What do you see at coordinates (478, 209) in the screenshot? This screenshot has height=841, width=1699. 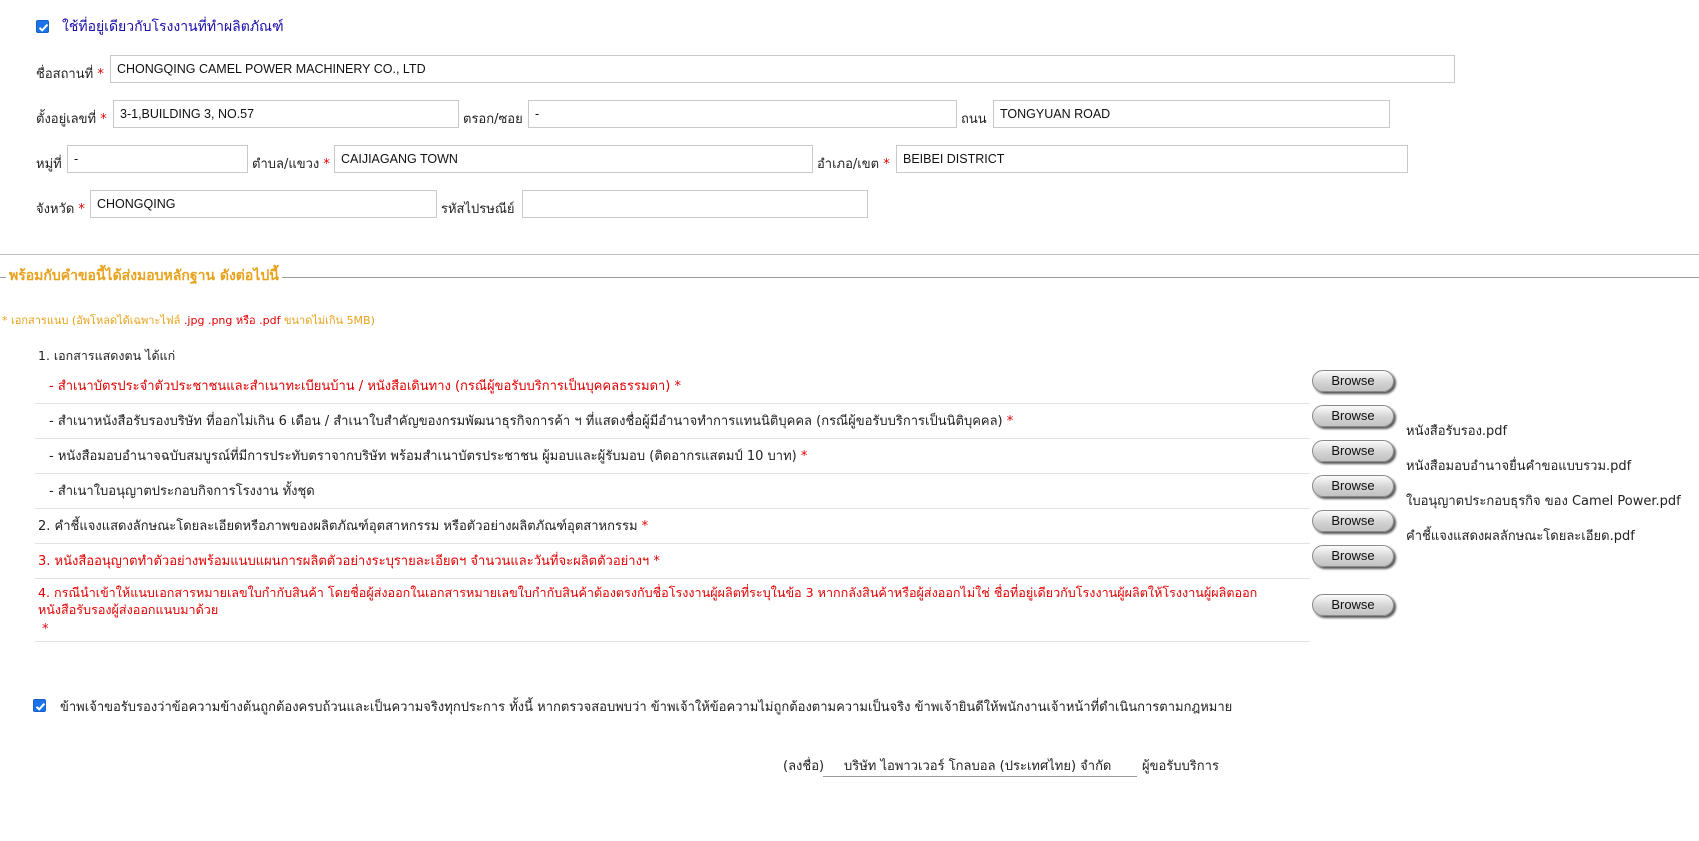 I see `postcode-label: รหัสไปรษณีย์` at bounding box center [478, 209].